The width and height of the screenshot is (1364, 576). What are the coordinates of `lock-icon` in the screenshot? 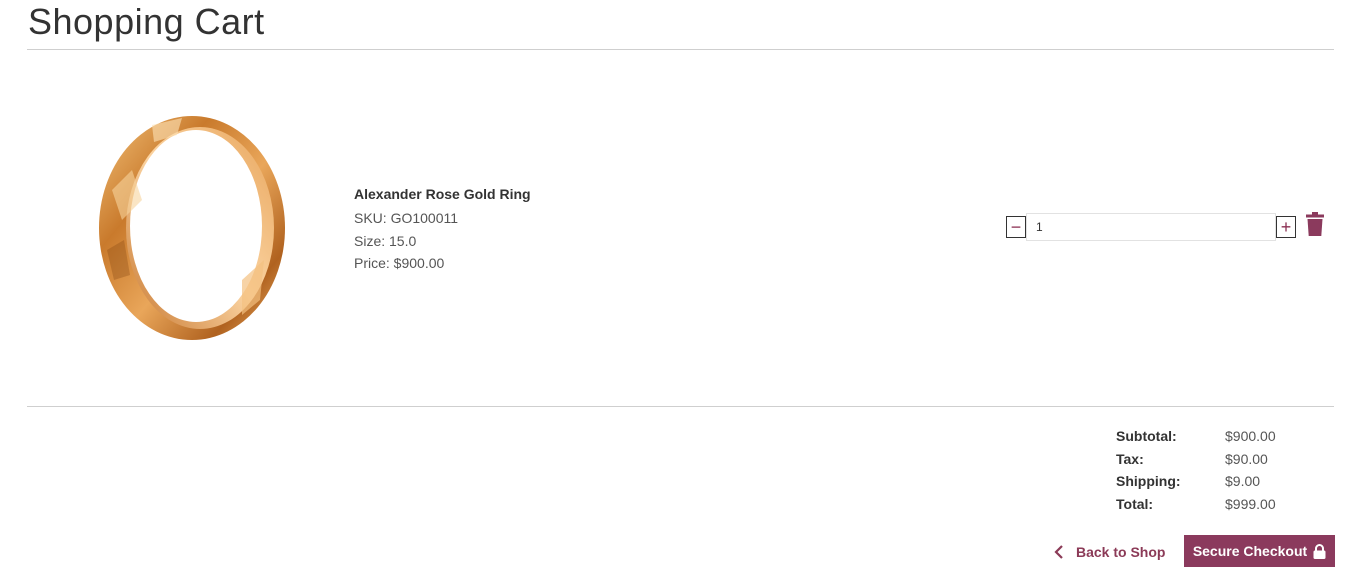 It's located at (1319, 551).